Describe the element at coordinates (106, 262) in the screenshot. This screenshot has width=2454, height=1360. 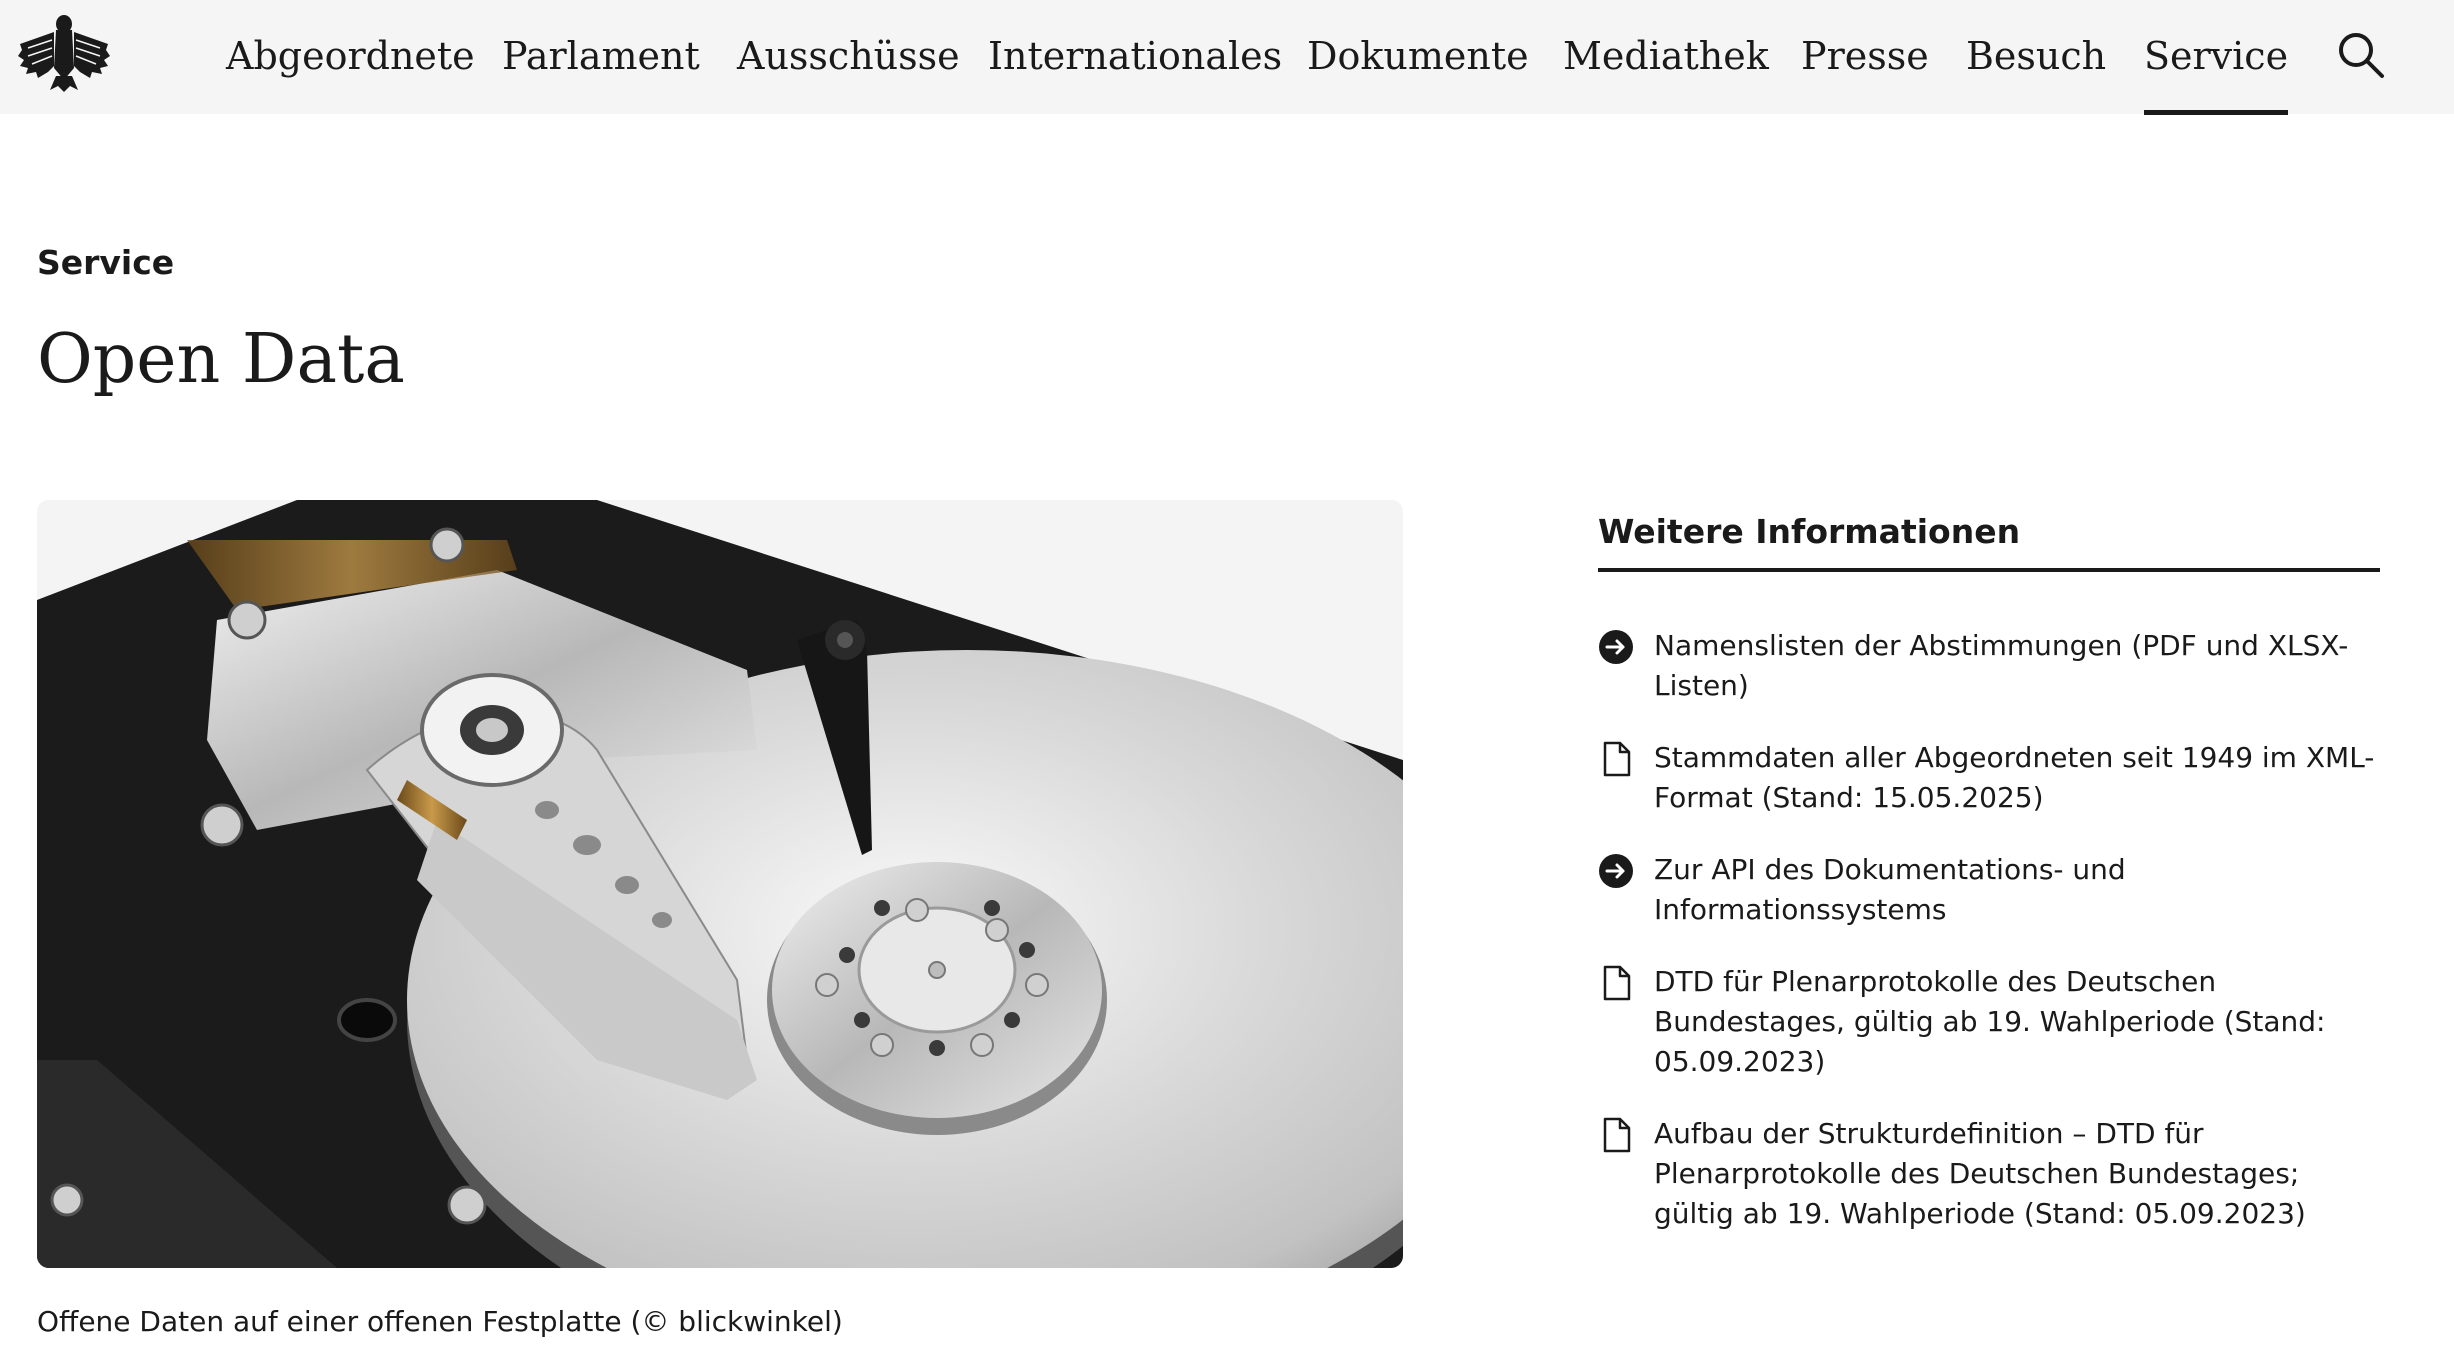
I see `section-label: Service` at that location.